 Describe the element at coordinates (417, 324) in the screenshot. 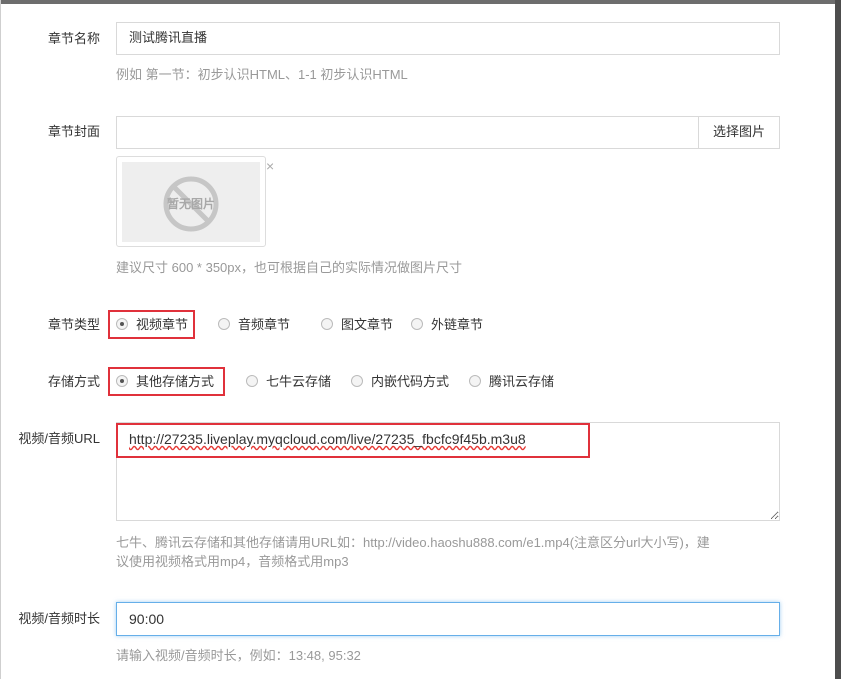

I see `radio-link-chapter` at that location.